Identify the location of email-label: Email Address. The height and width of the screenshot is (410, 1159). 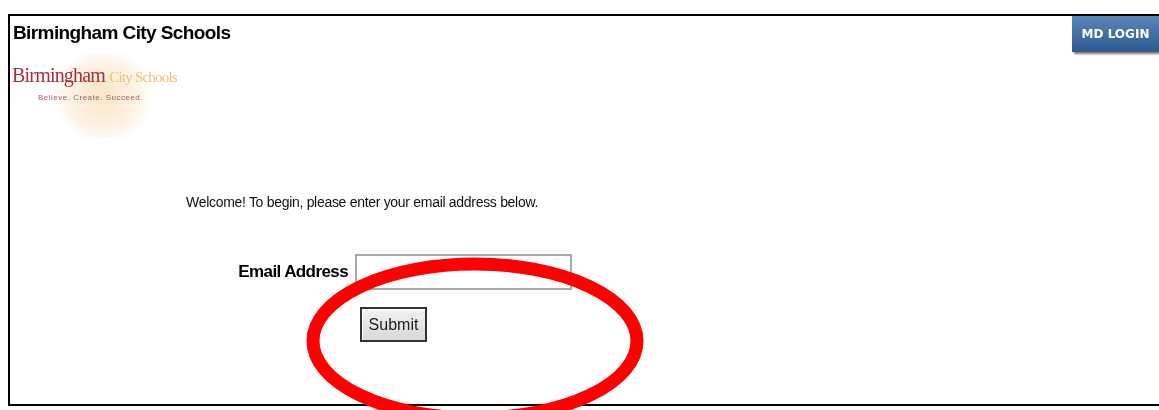
(293, 272).